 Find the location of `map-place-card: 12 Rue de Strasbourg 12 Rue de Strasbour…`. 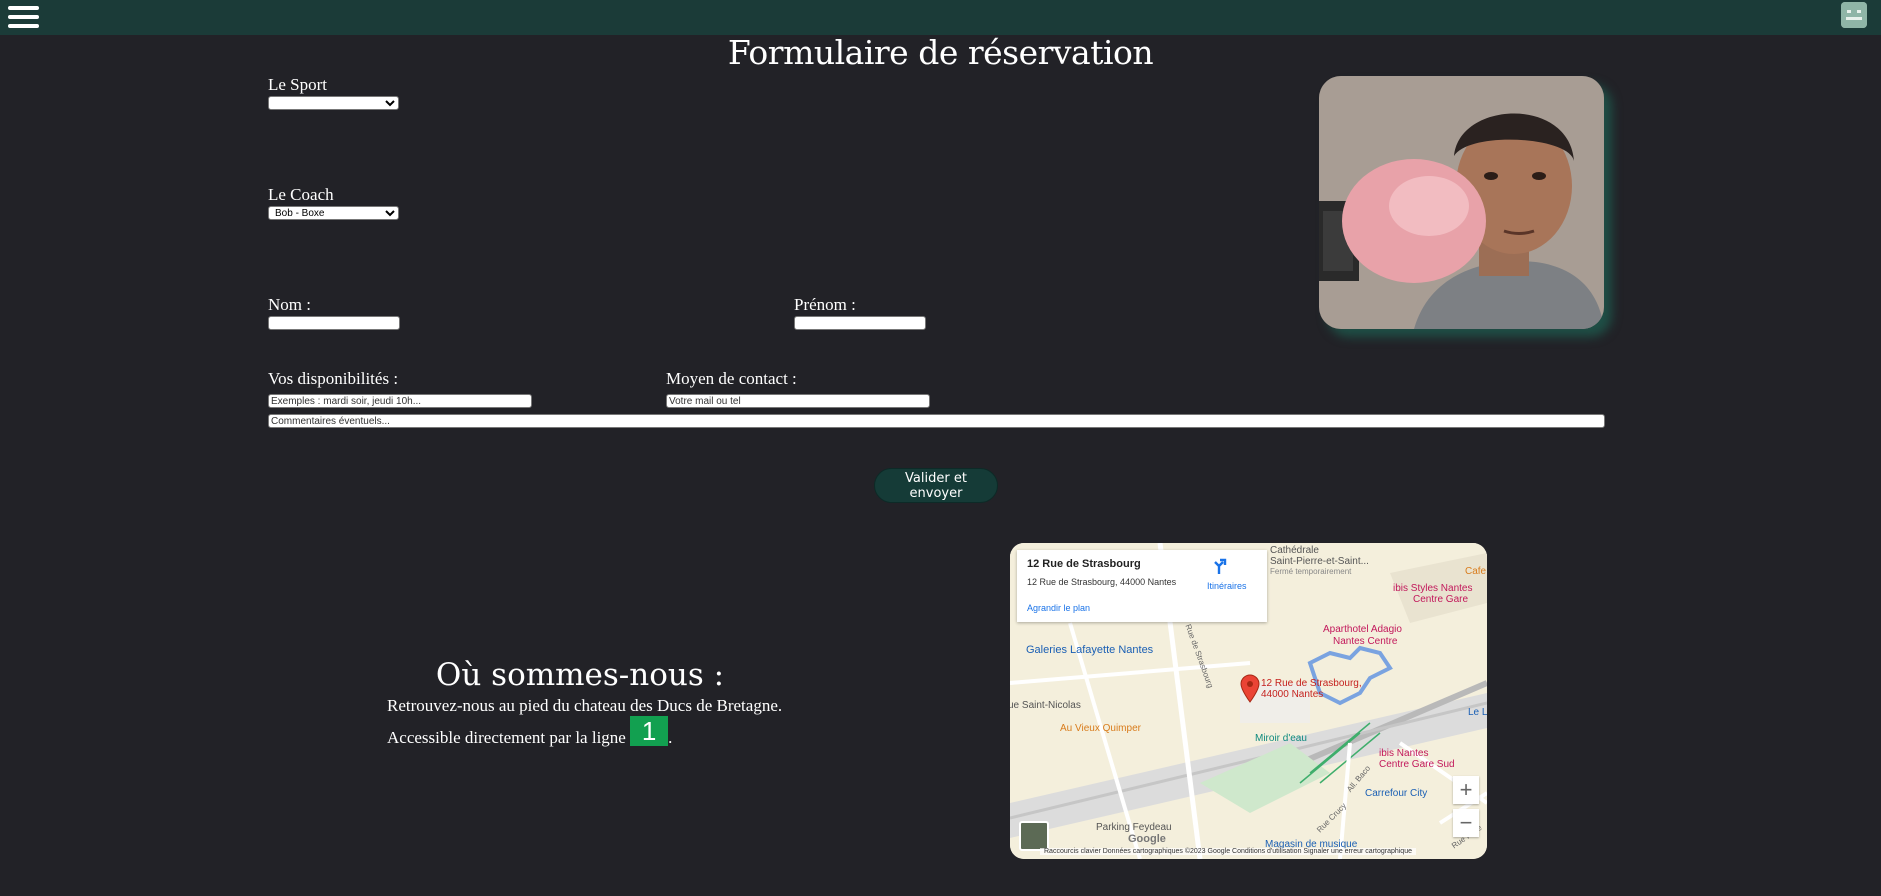

map-place-card: 12 Rue de Strasbourg 12 Rue de Strasbour… is located at coordinates (1142, 586).